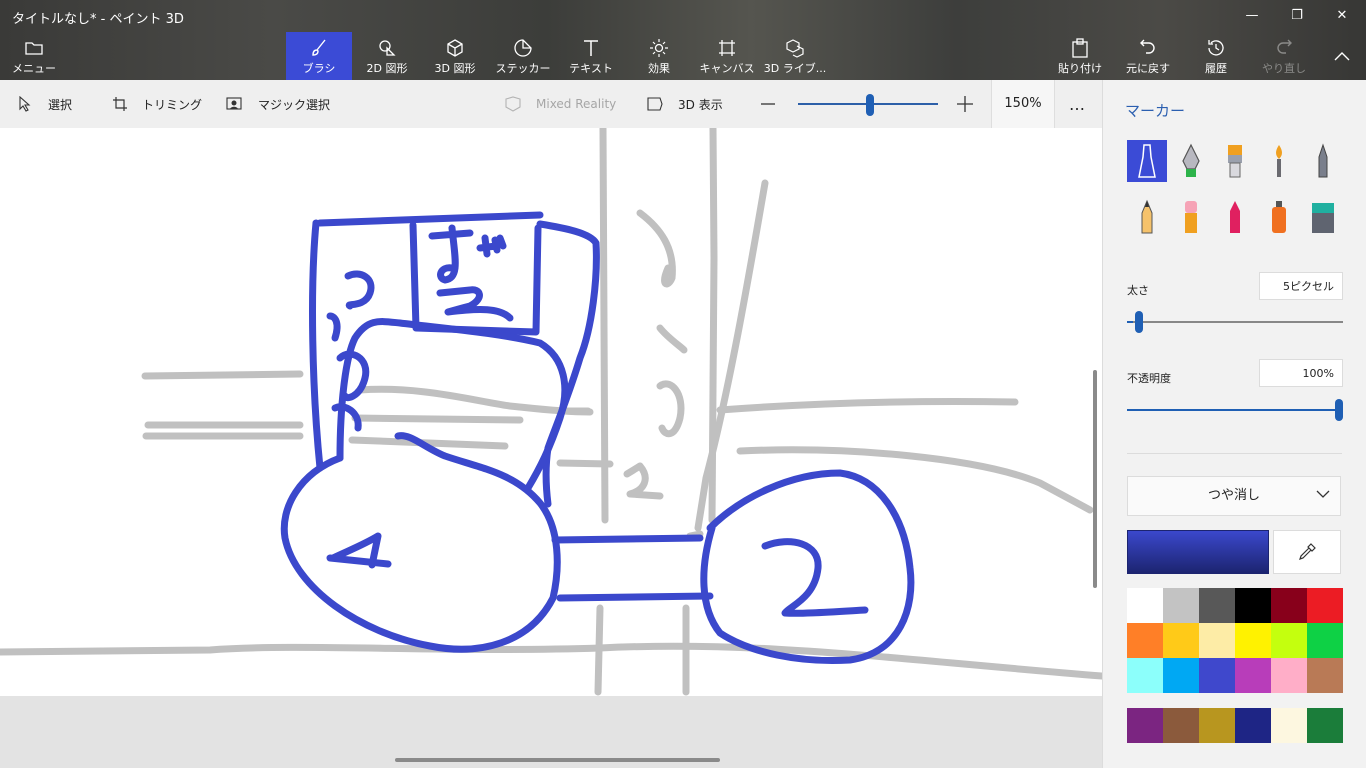 The image size is (1366, 768). Describe the element at coordinates (1148, 56) in the screenshot. I see `undo-button: 元に戻す` at that location.